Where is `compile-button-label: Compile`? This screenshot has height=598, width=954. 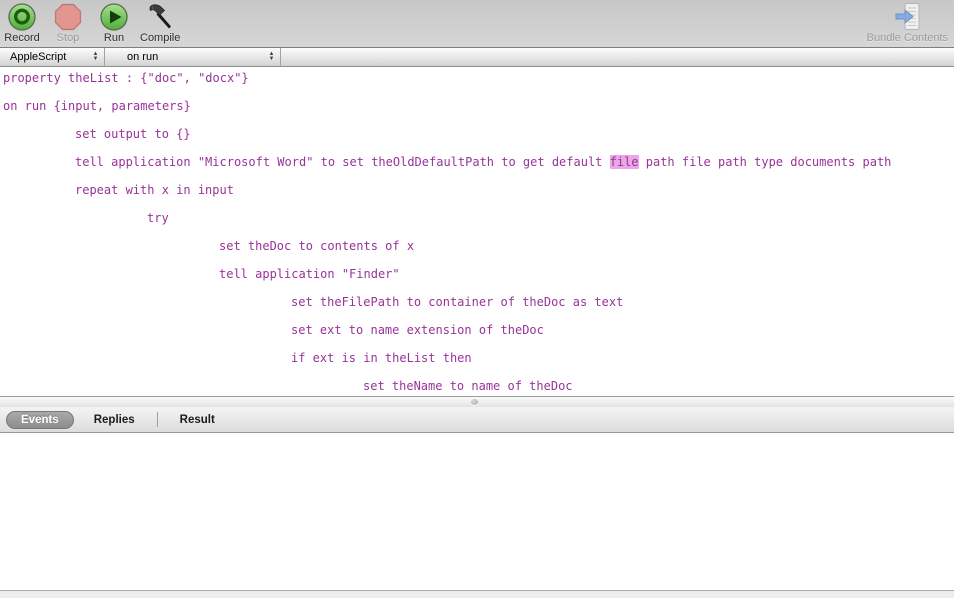
compile-button-label: Compile is located at coordinates (160, 38).